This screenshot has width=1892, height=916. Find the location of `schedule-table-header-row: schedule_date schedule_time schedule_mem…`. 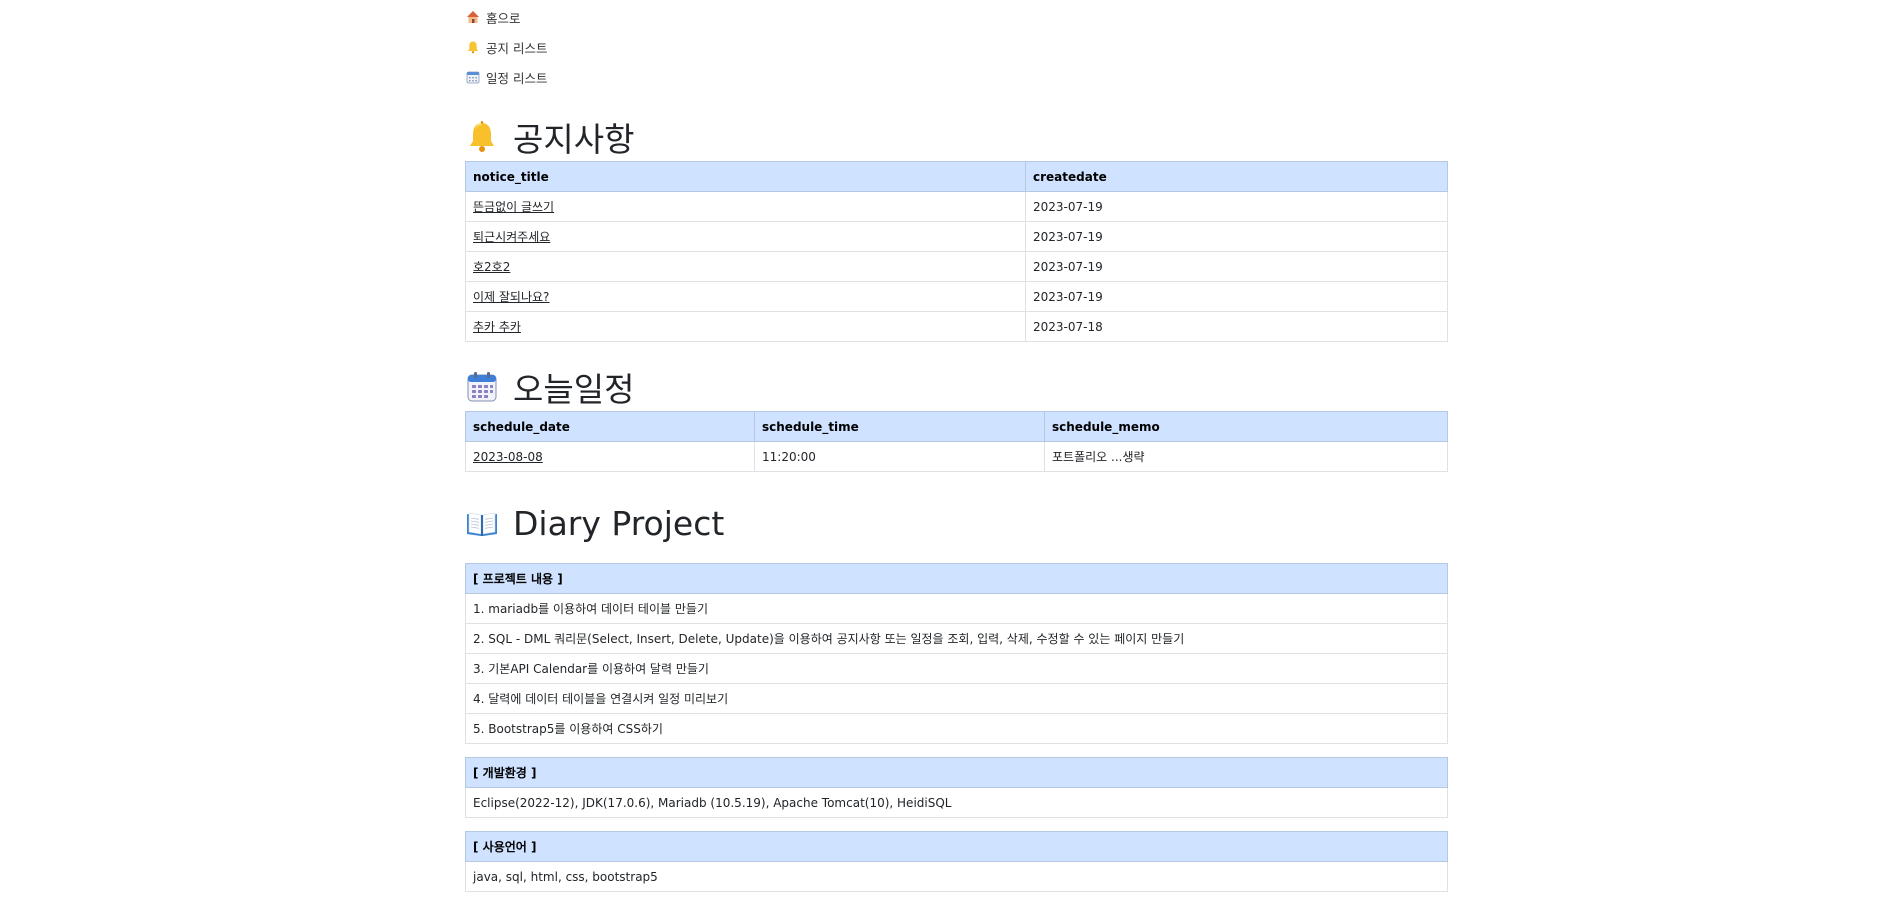

schedule-table-header-row: schedule_date schedule_time schedule_mem… is located at coordinates (956, 426).